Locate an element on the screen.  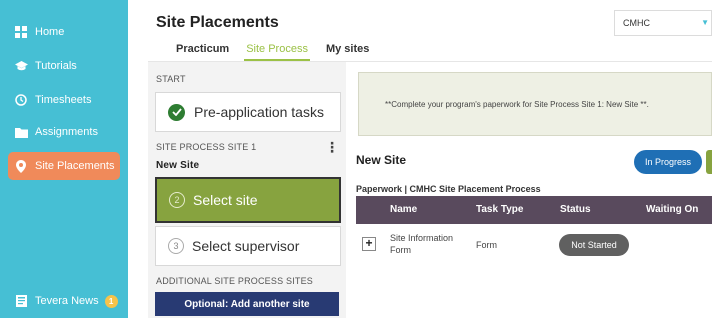
step-label: Select site is located at coordinates (225, 200).